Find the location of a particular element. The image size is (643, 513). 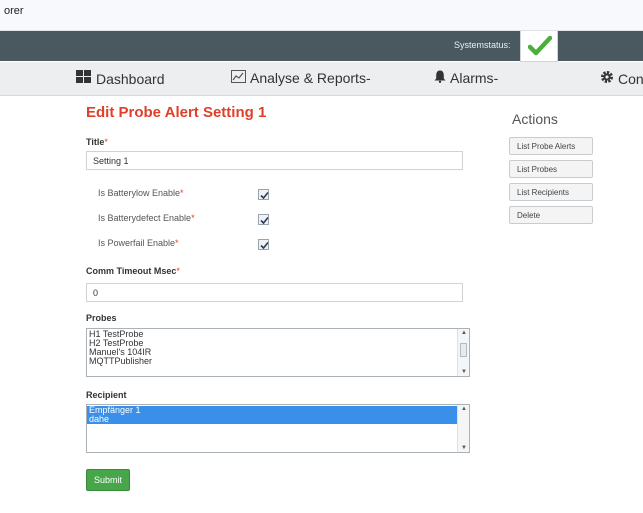

recipient-scrollbar: ▲ ▼ is located at coordinates (463, 428).